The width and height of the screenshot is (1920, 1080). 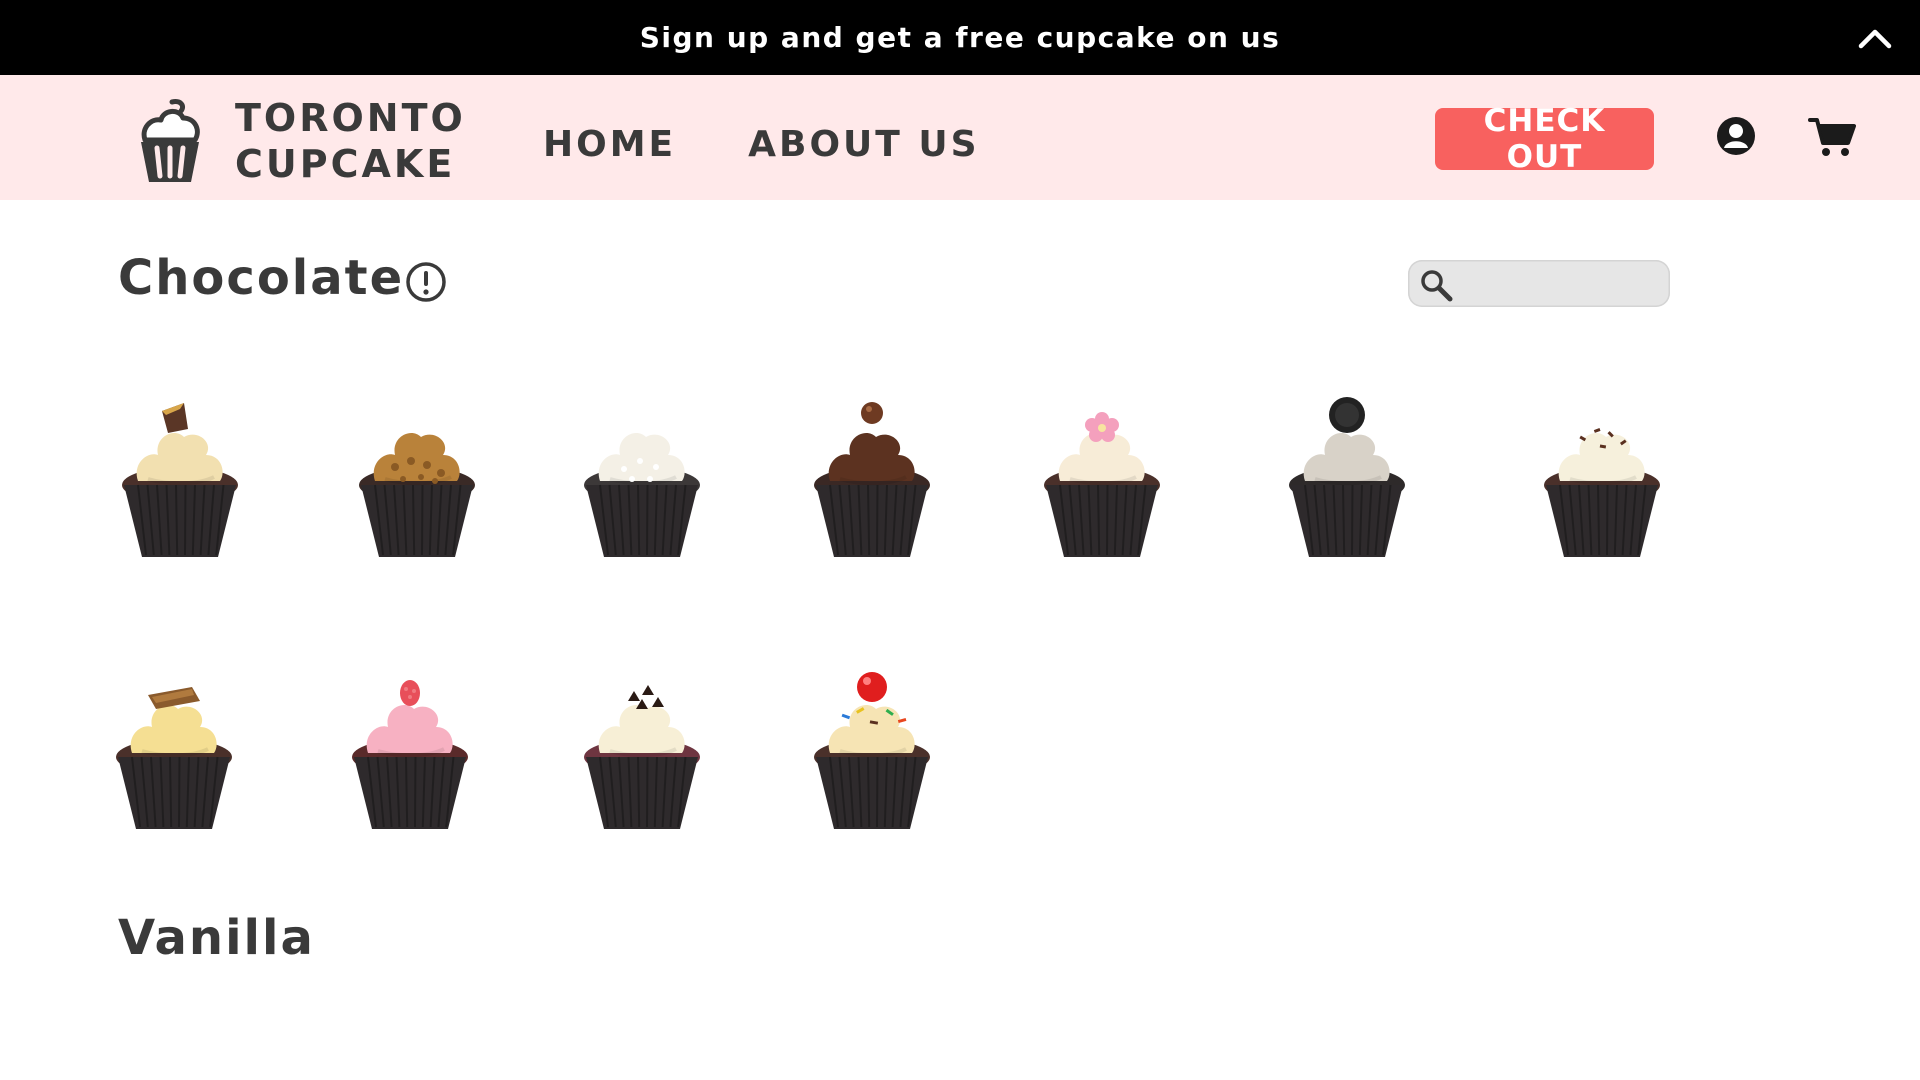 I want to click on brand-line-1: TORONTO, so click(x=350, y=118).